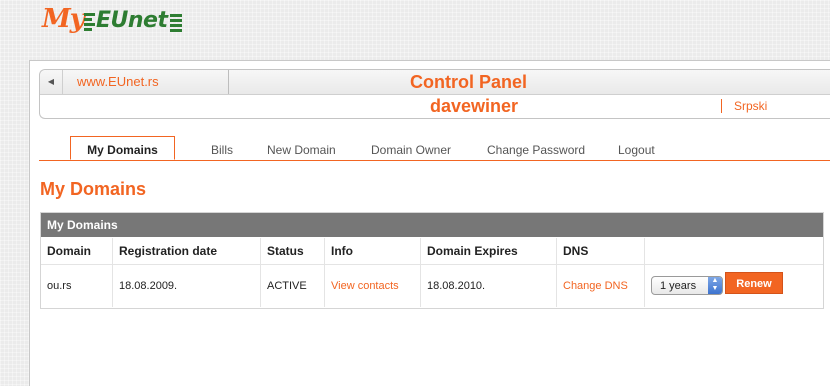  What do you see at coordinates (734, 251) in the screenshot?
I see `column-header-actions` at bounding box center [734, 251].